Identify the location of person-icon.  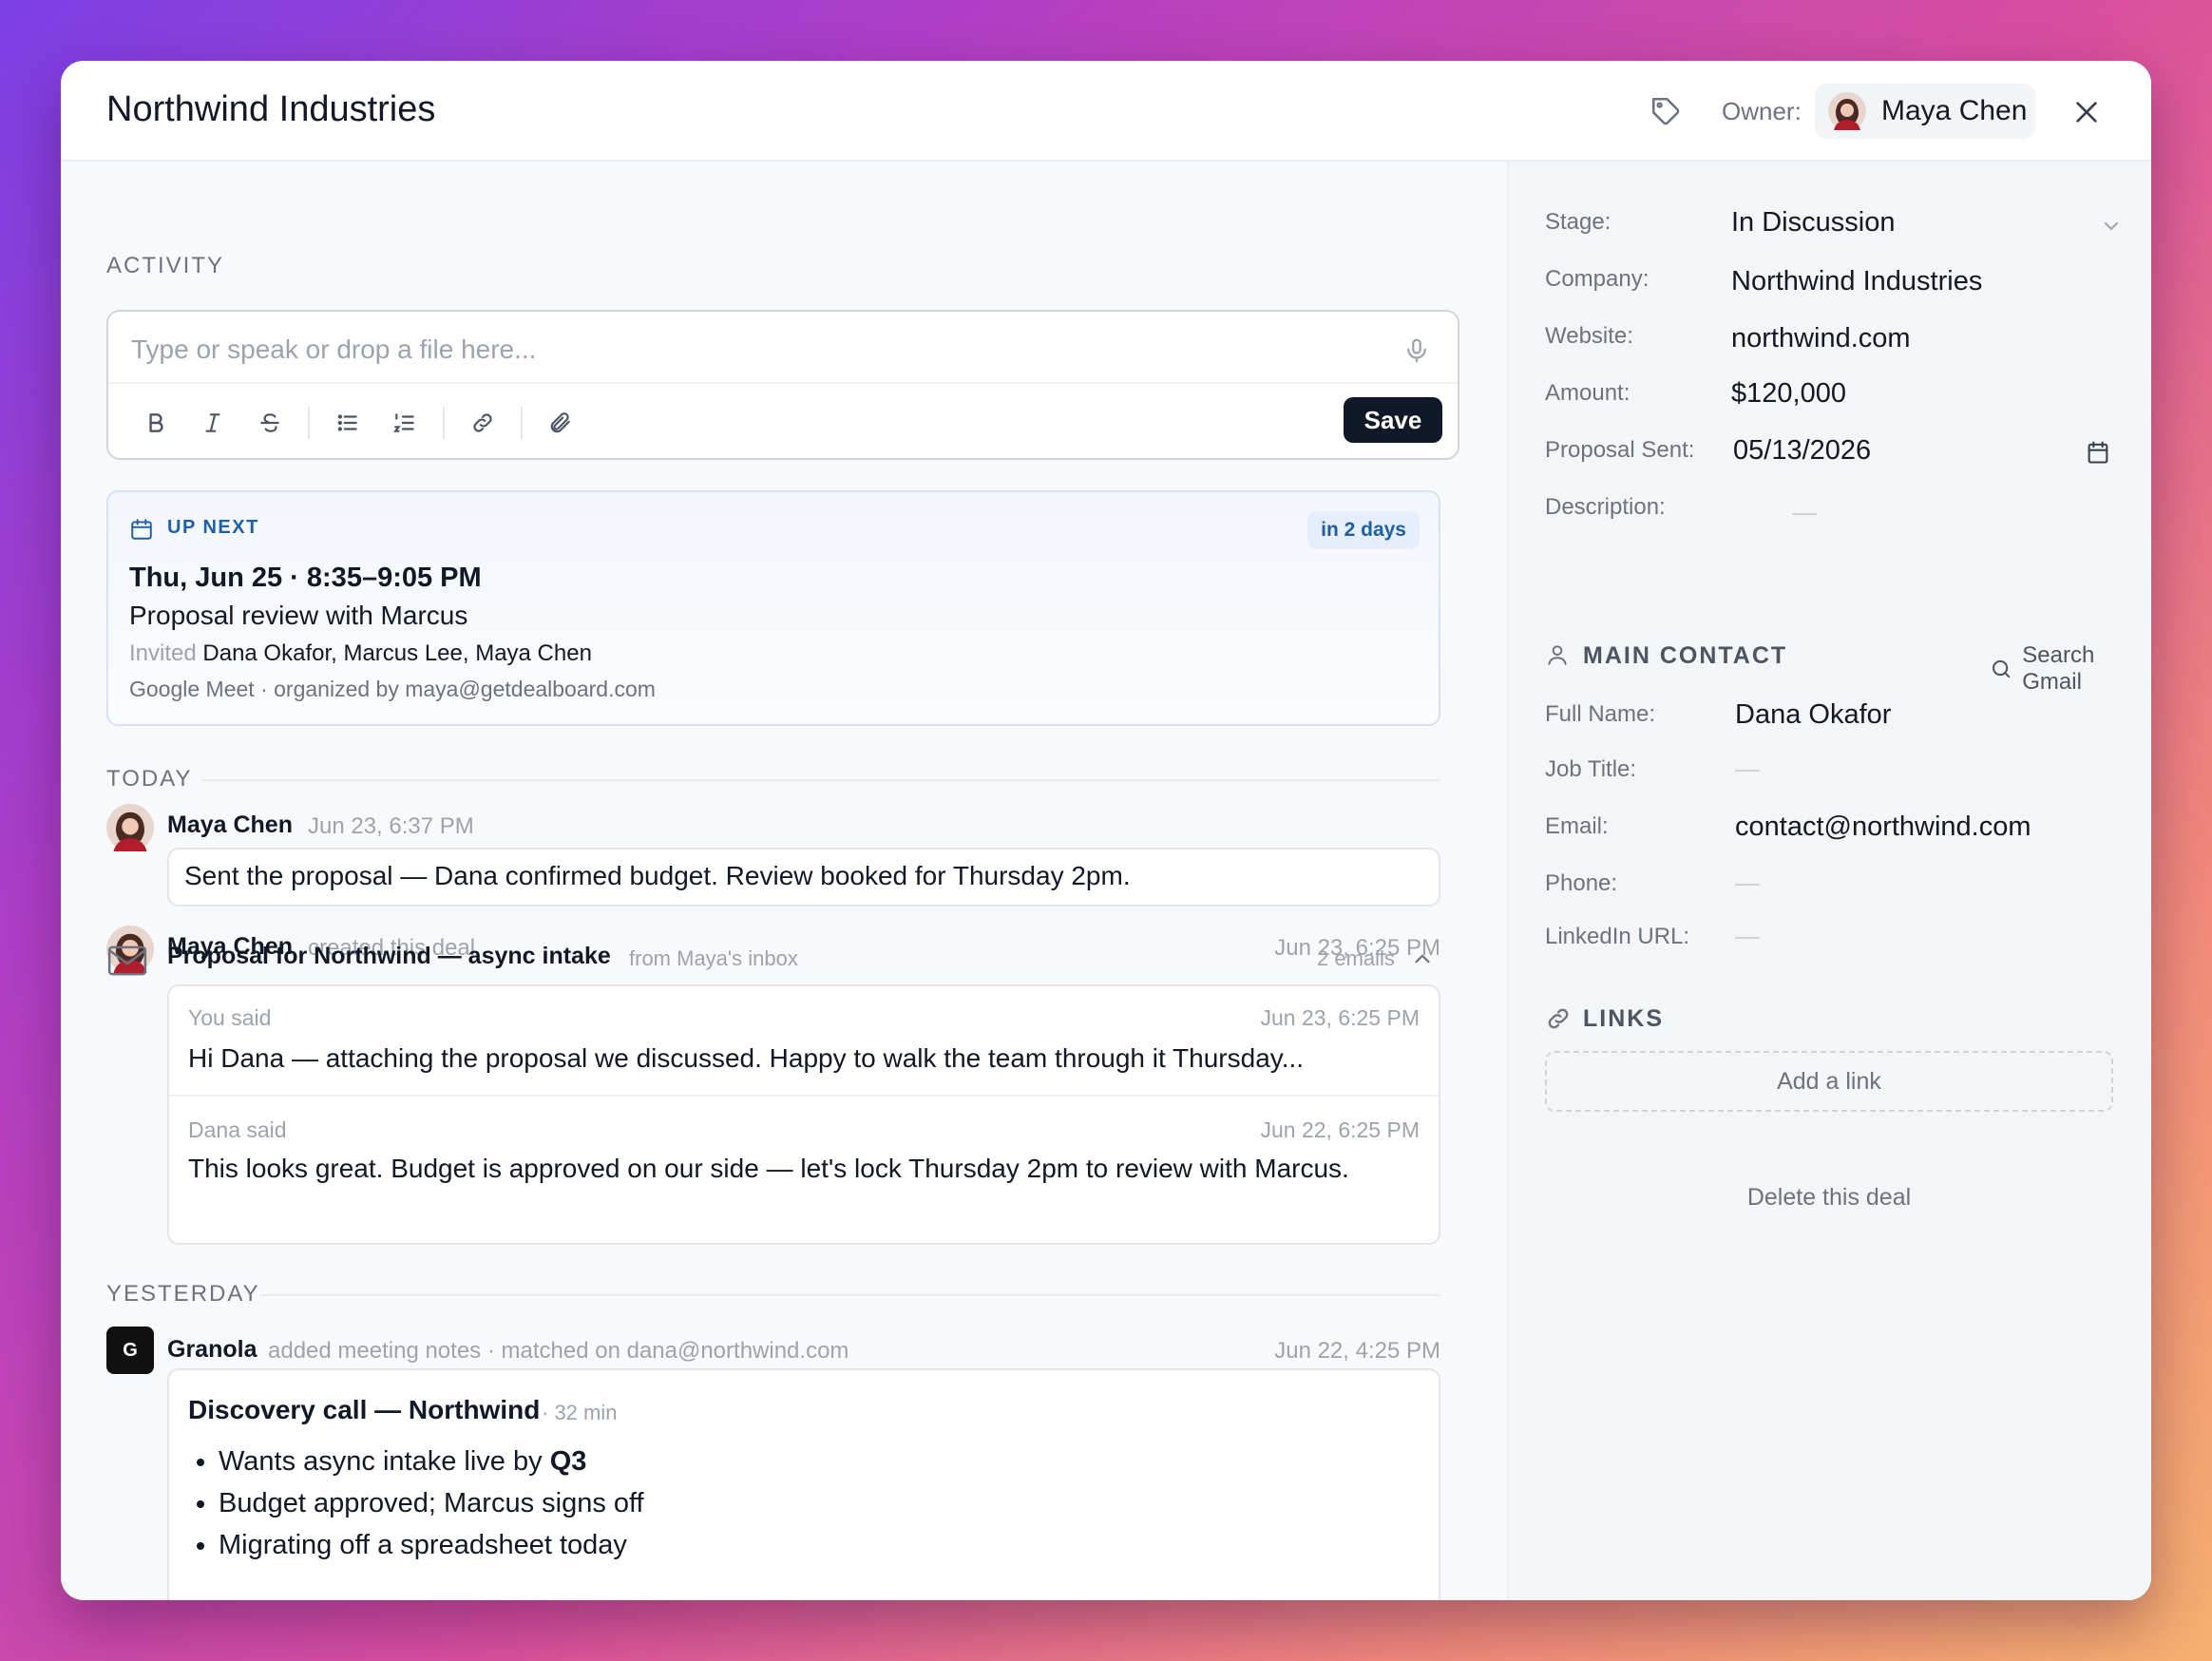
(1557, 655).